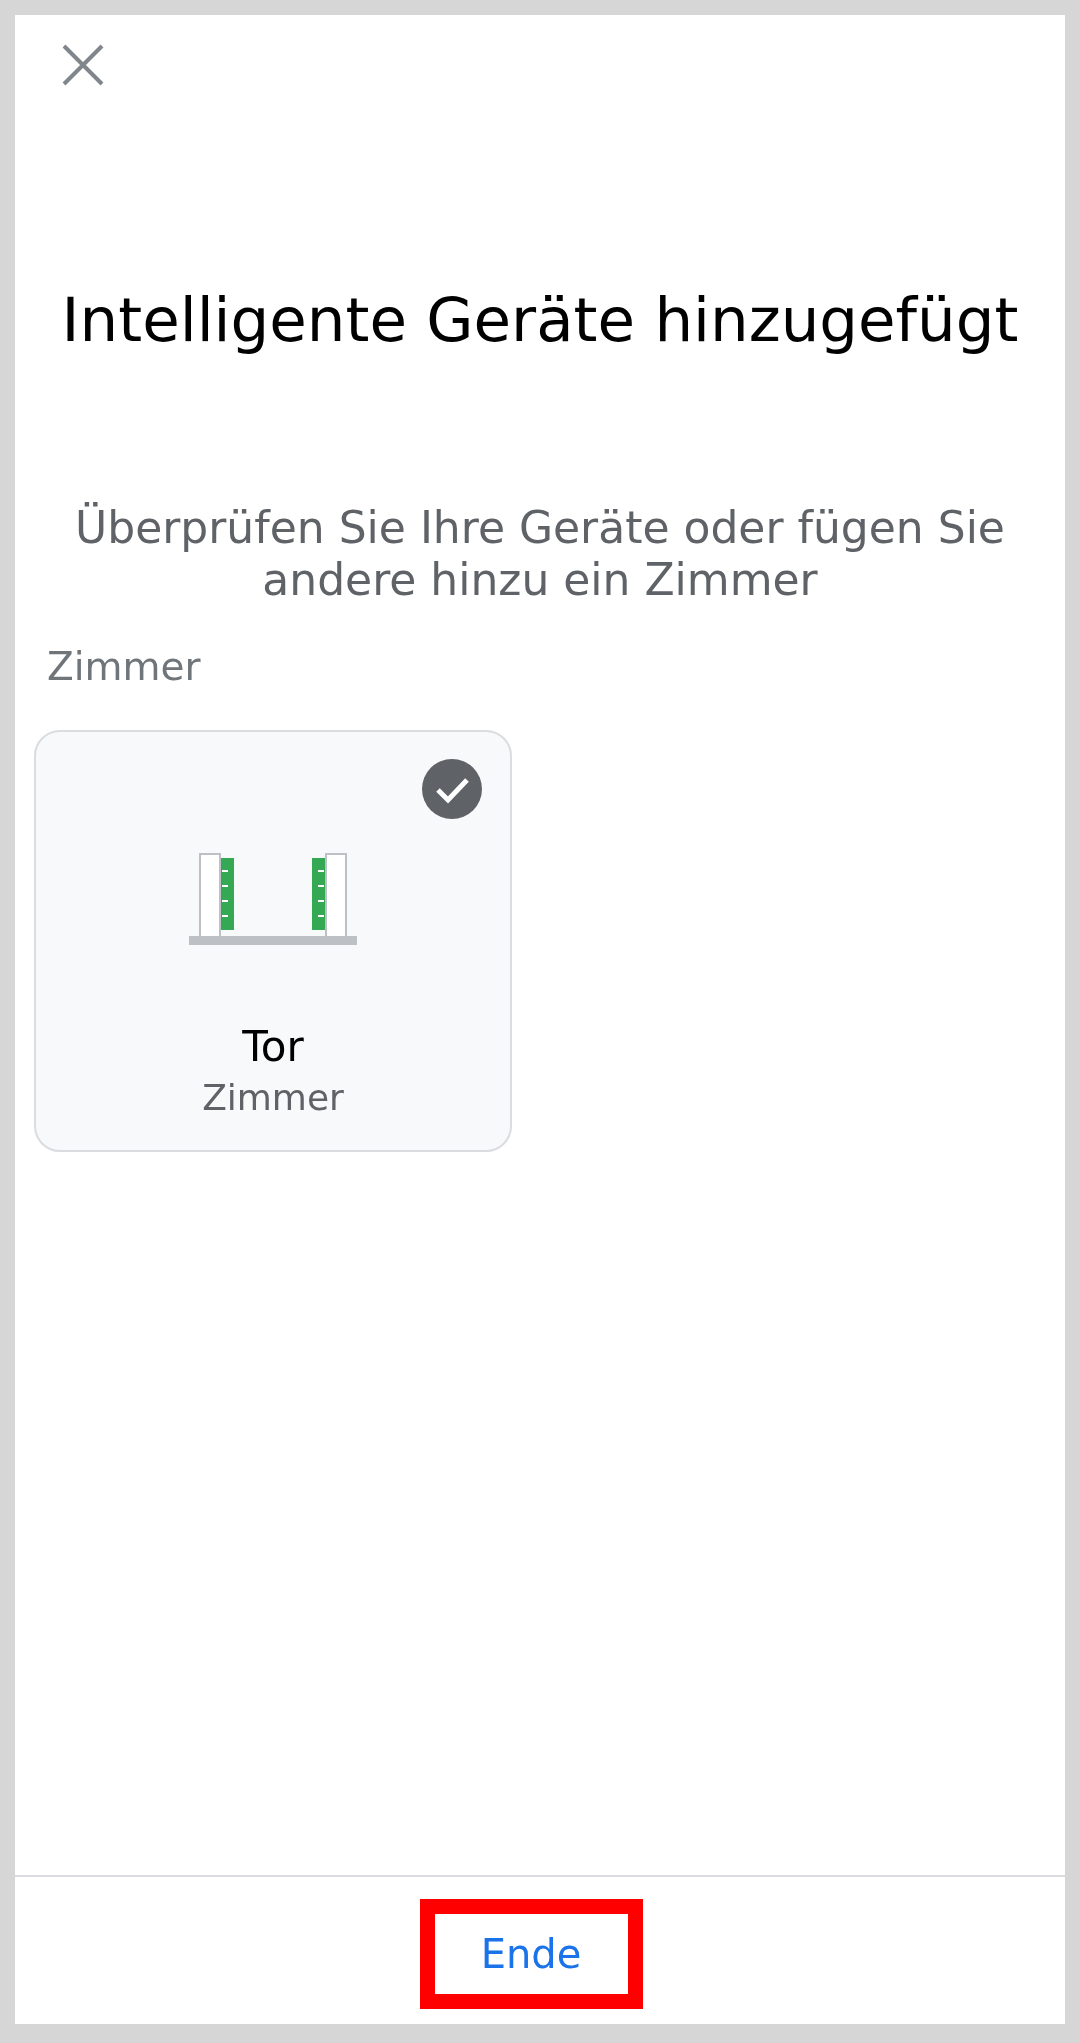  What do you see at coordinates (83, 65) in the screenshot?
I see `close-icon` at bounding box center [83, 65].